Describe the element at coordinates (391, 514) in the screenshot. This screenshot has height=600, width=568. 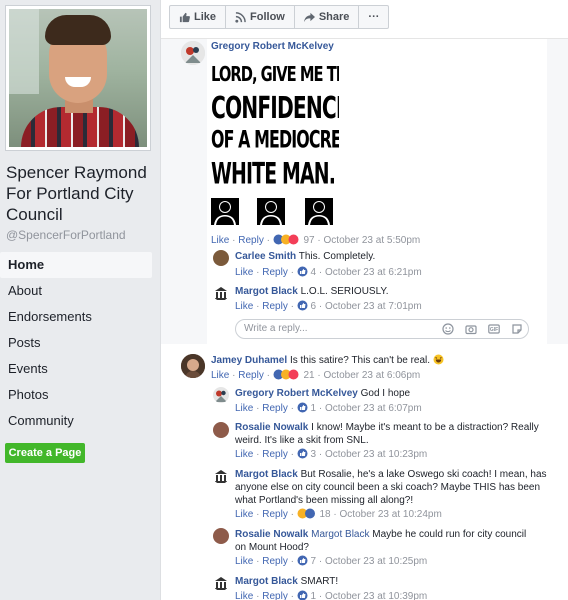
I see `timestamp: October 23 at 10:24pm` at that location.